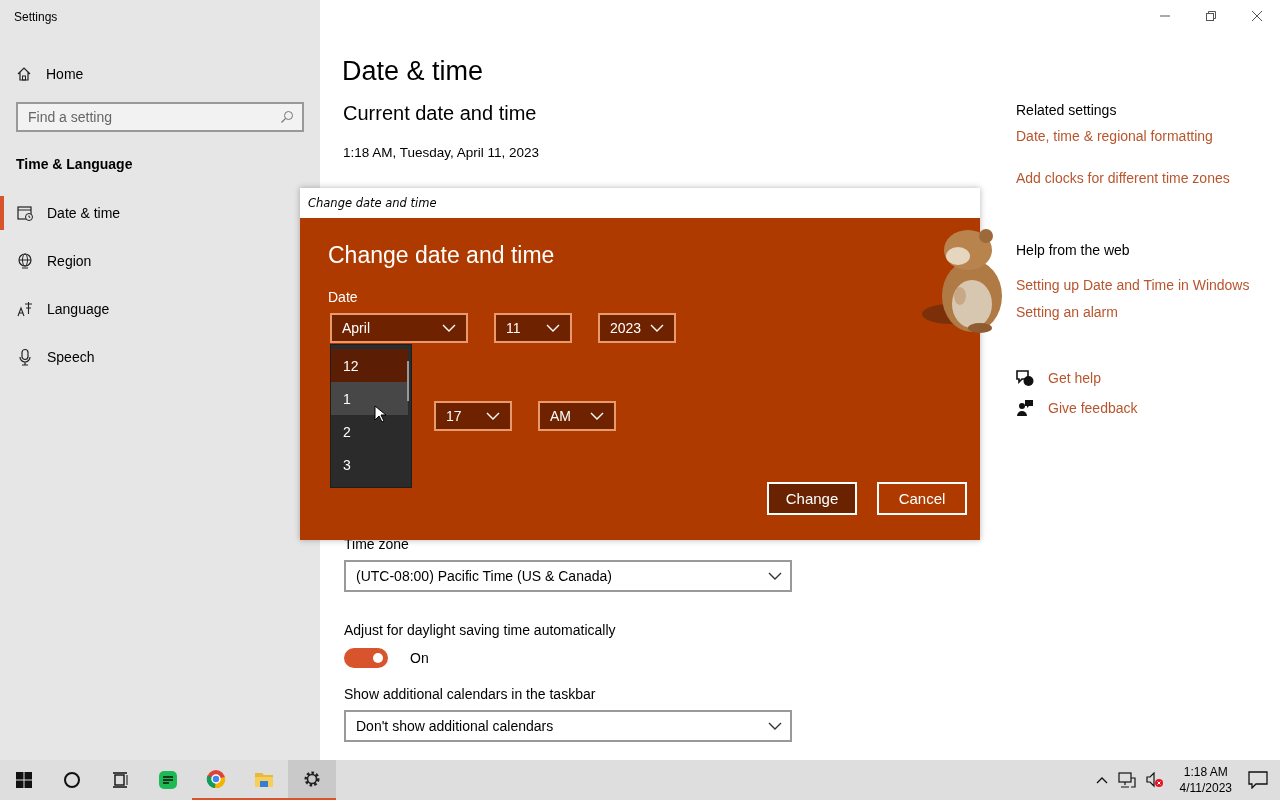 This screenshot has height=800, width=1280. I want to click on list-option: 12, so click(369, 365).